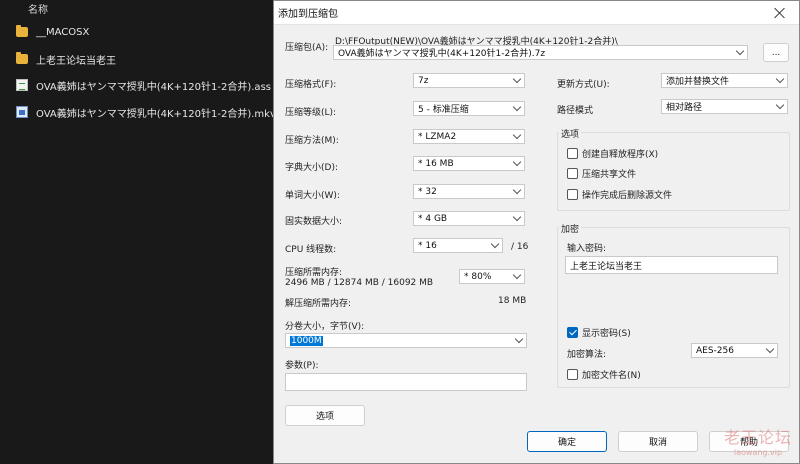 Image resolution: width=800 pixels, height=464 pixels. I want to click on enc-method-combo: AES-256, so click(734, 350).